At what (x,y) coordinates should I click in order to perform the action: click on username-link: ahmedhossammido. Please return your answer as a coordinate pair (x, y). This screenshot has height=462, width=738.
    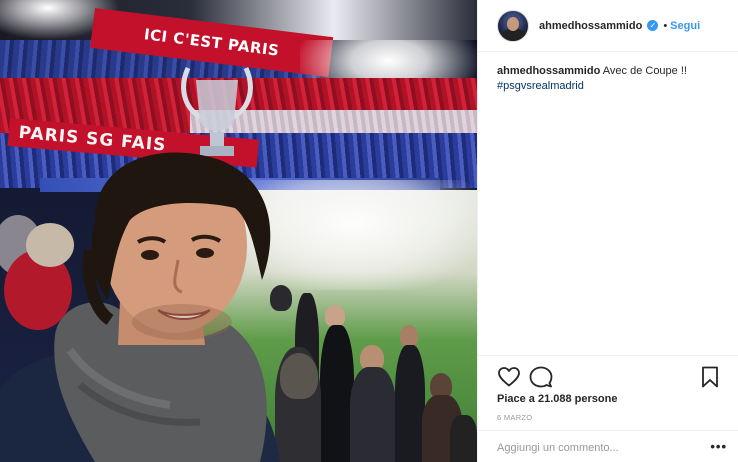
    Looking at the image, I should click on (590, 26).